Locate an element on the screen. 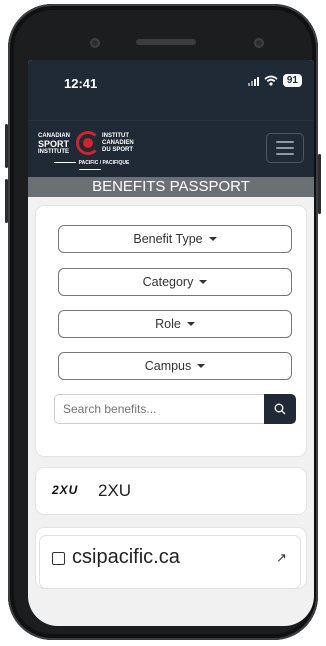 The image size is (326, 646). logo-english-text: CANADIAN SPORT INSTITUTE is located at coordinates (57, 144).